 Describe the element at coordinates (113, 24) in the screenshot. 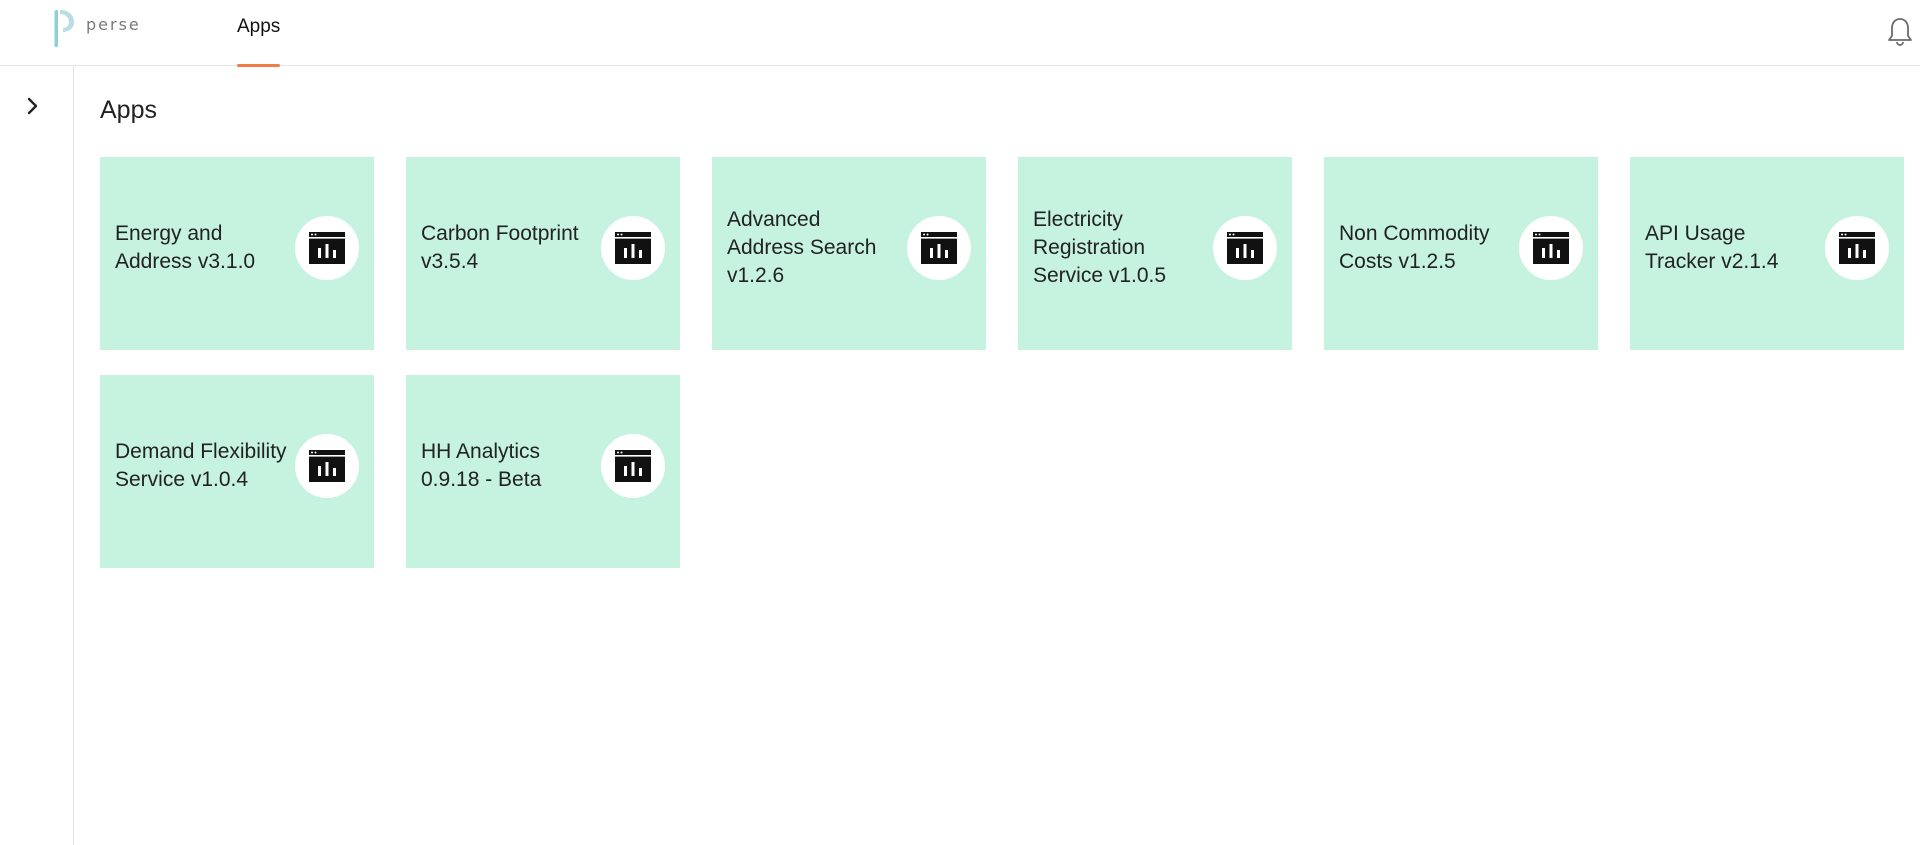

I see `logo-text: perse` at that location.